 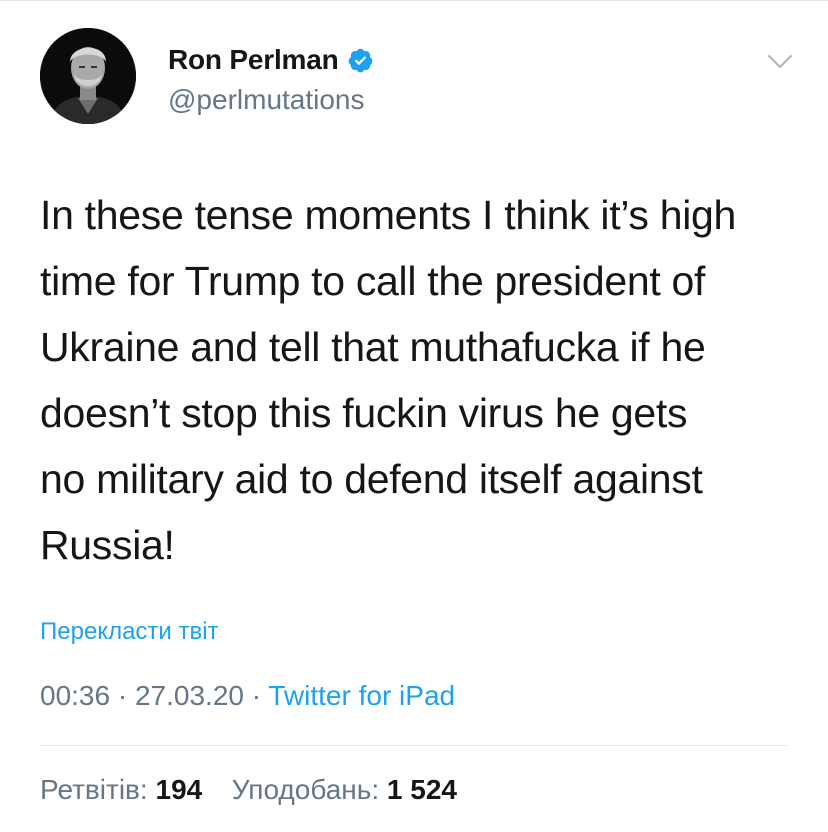 What do you see at coordinates (371, 479) in the screenshot?
I see `tweet-text-line: no military aid to defend itself against` at bounding box center [371, 479].